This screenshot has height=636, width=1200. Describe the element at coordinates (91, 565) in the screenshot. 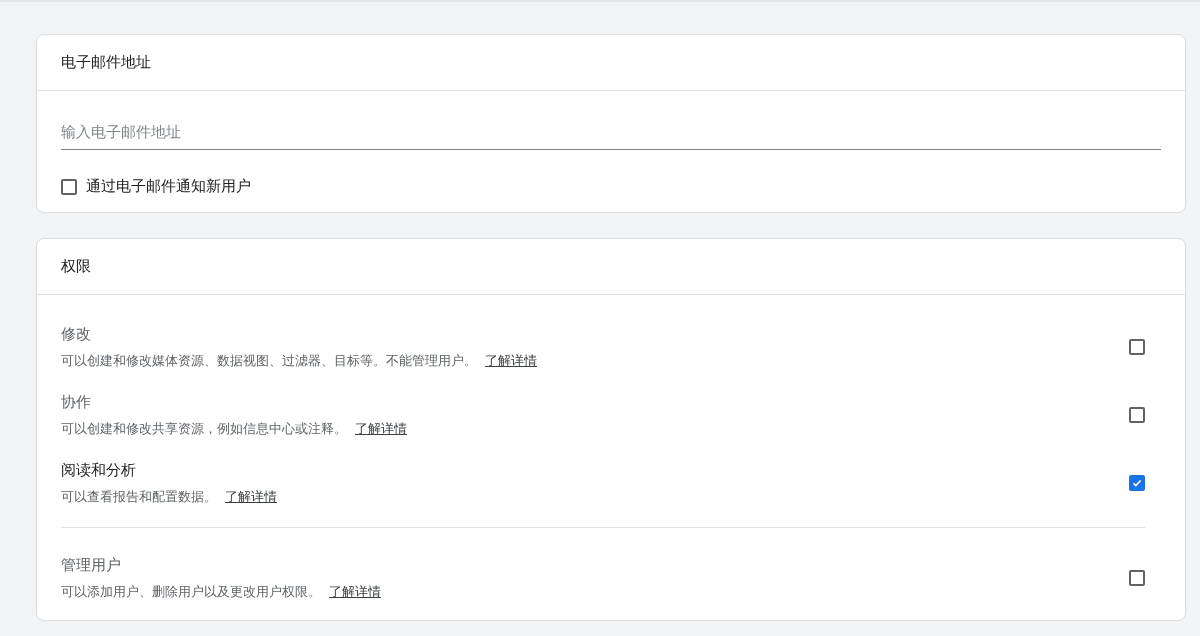

I see `permission-title: 管理用户` at that location.